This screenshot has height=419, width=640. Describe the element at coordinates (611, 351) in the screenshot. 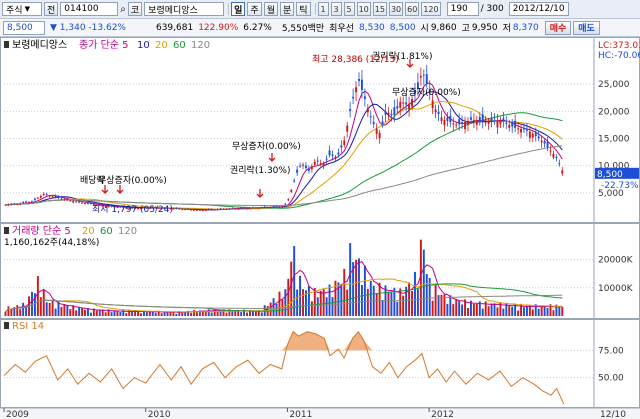

I see `rsi-axis-tick: 75.00` at that location.